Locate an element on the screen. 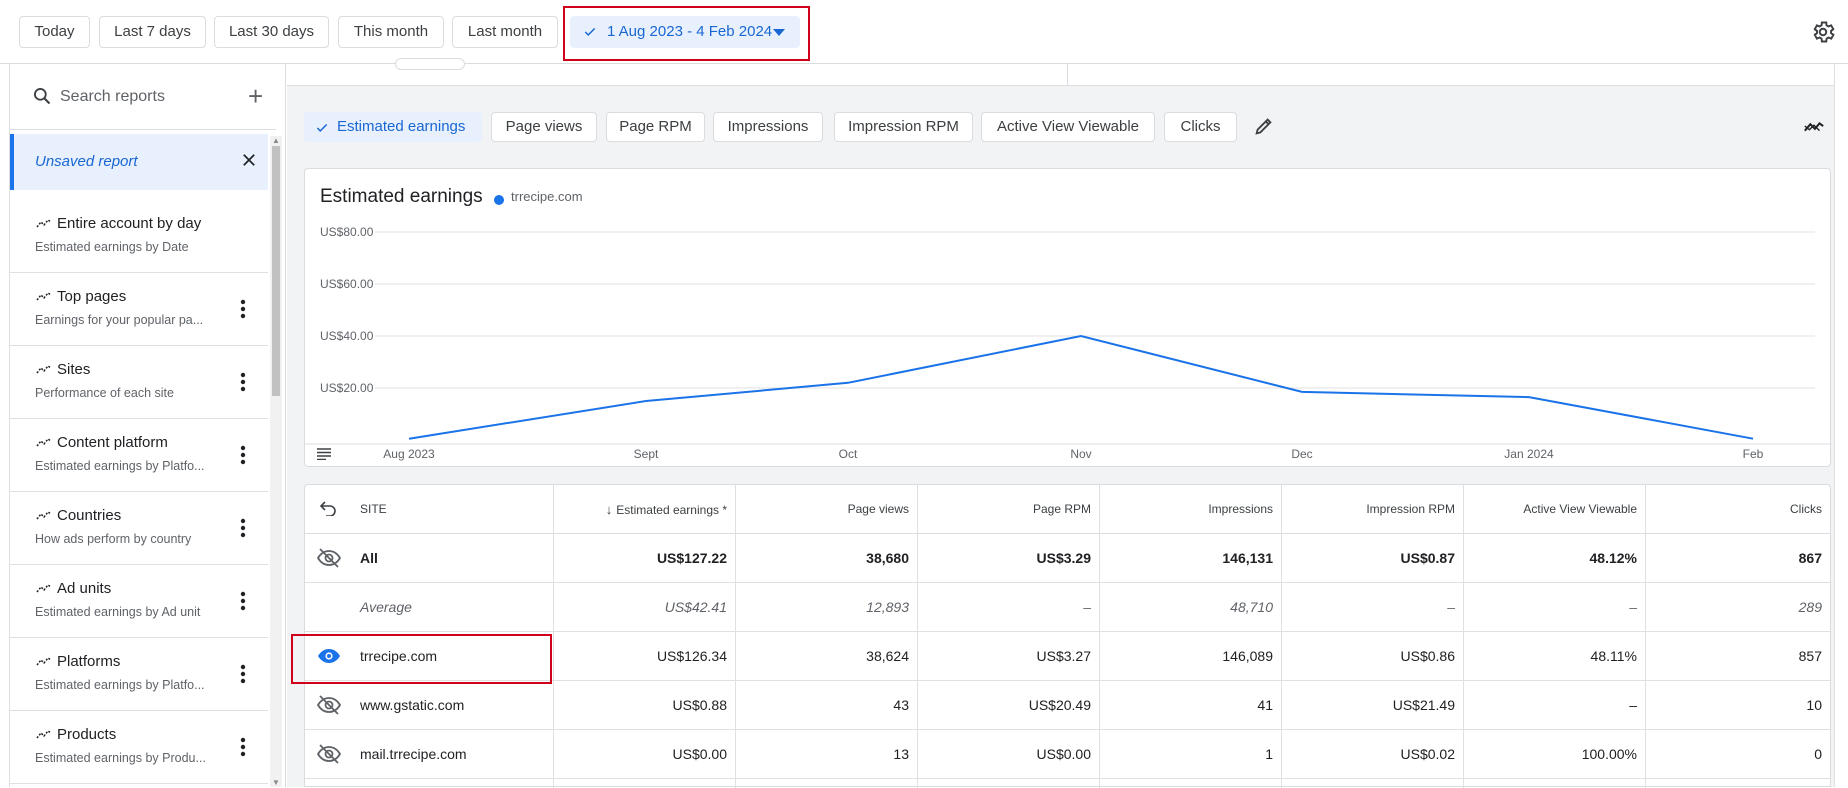  report-name: Top pages is located at coordinates (91, 296).